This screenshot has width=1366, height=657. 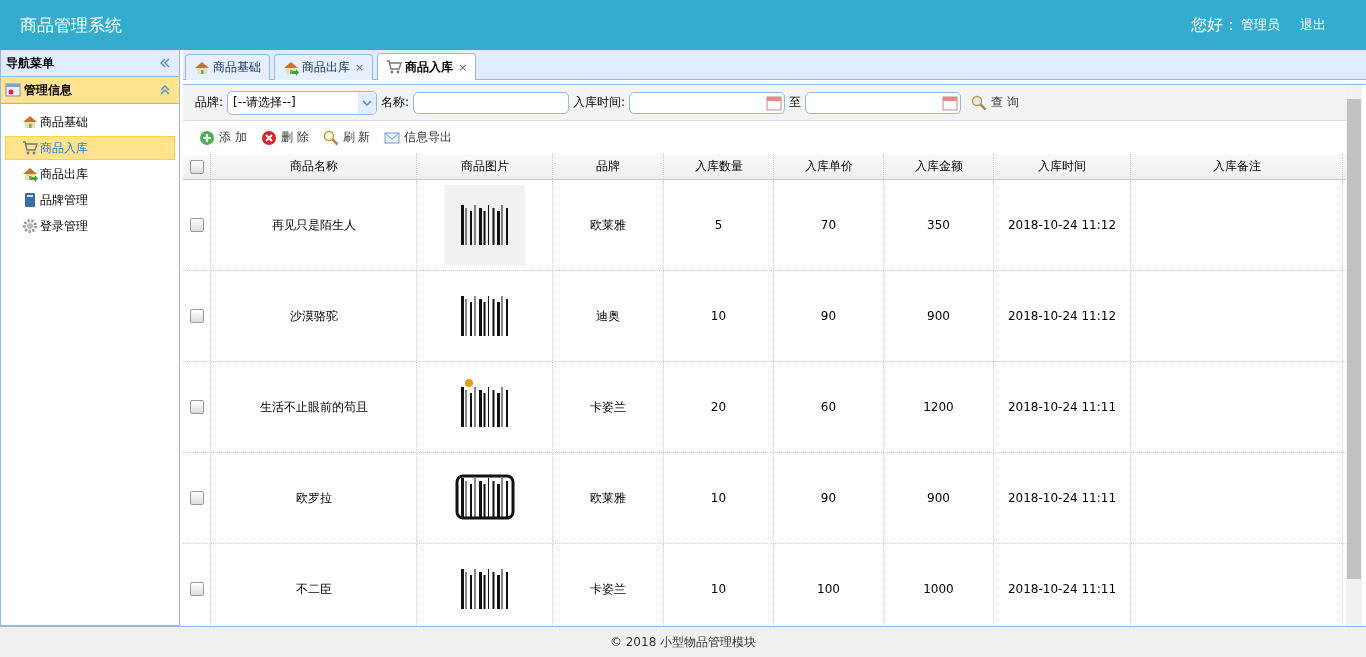 What do you see at coordinates (90, 174) in the screenshot?
I see `sidebar-item: 商品出库` at bounding box center [90, 174].